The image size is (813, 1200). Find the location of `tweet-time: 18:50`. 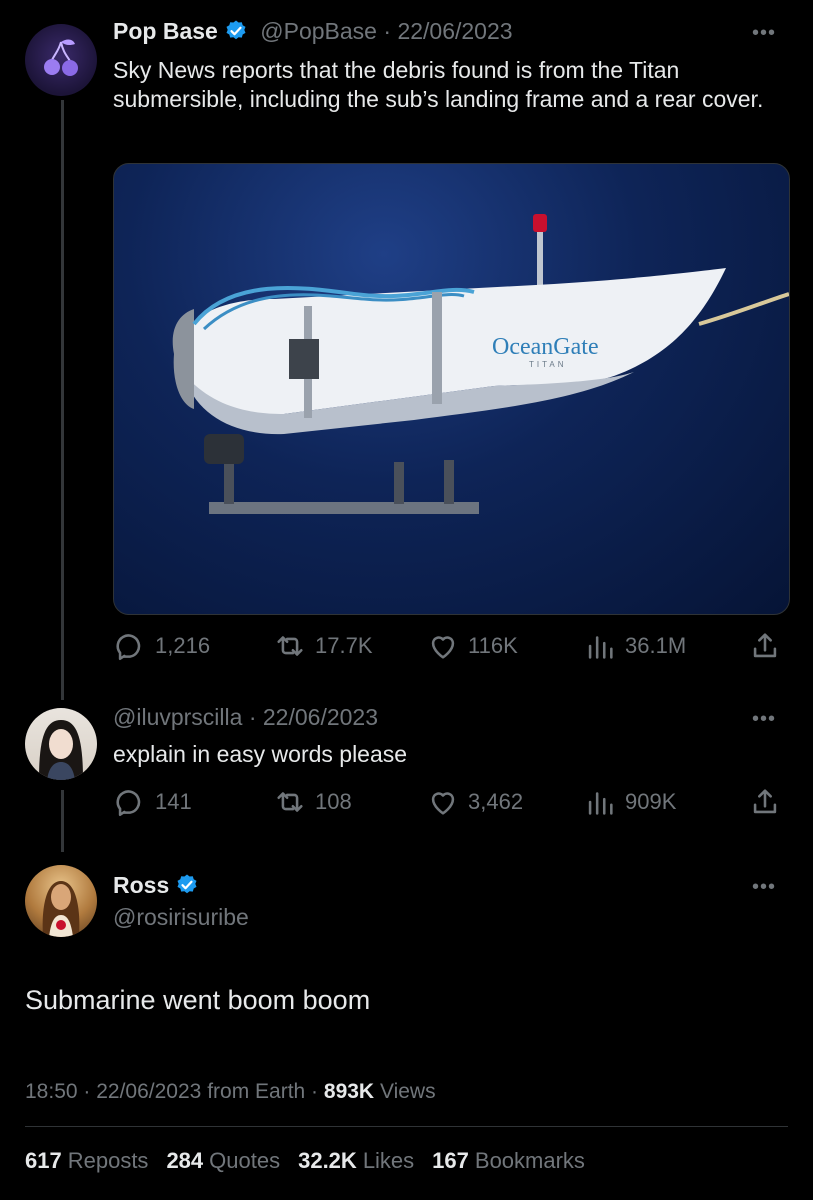

tweet-time: 18:50 is located at coordinates (51, 1091).